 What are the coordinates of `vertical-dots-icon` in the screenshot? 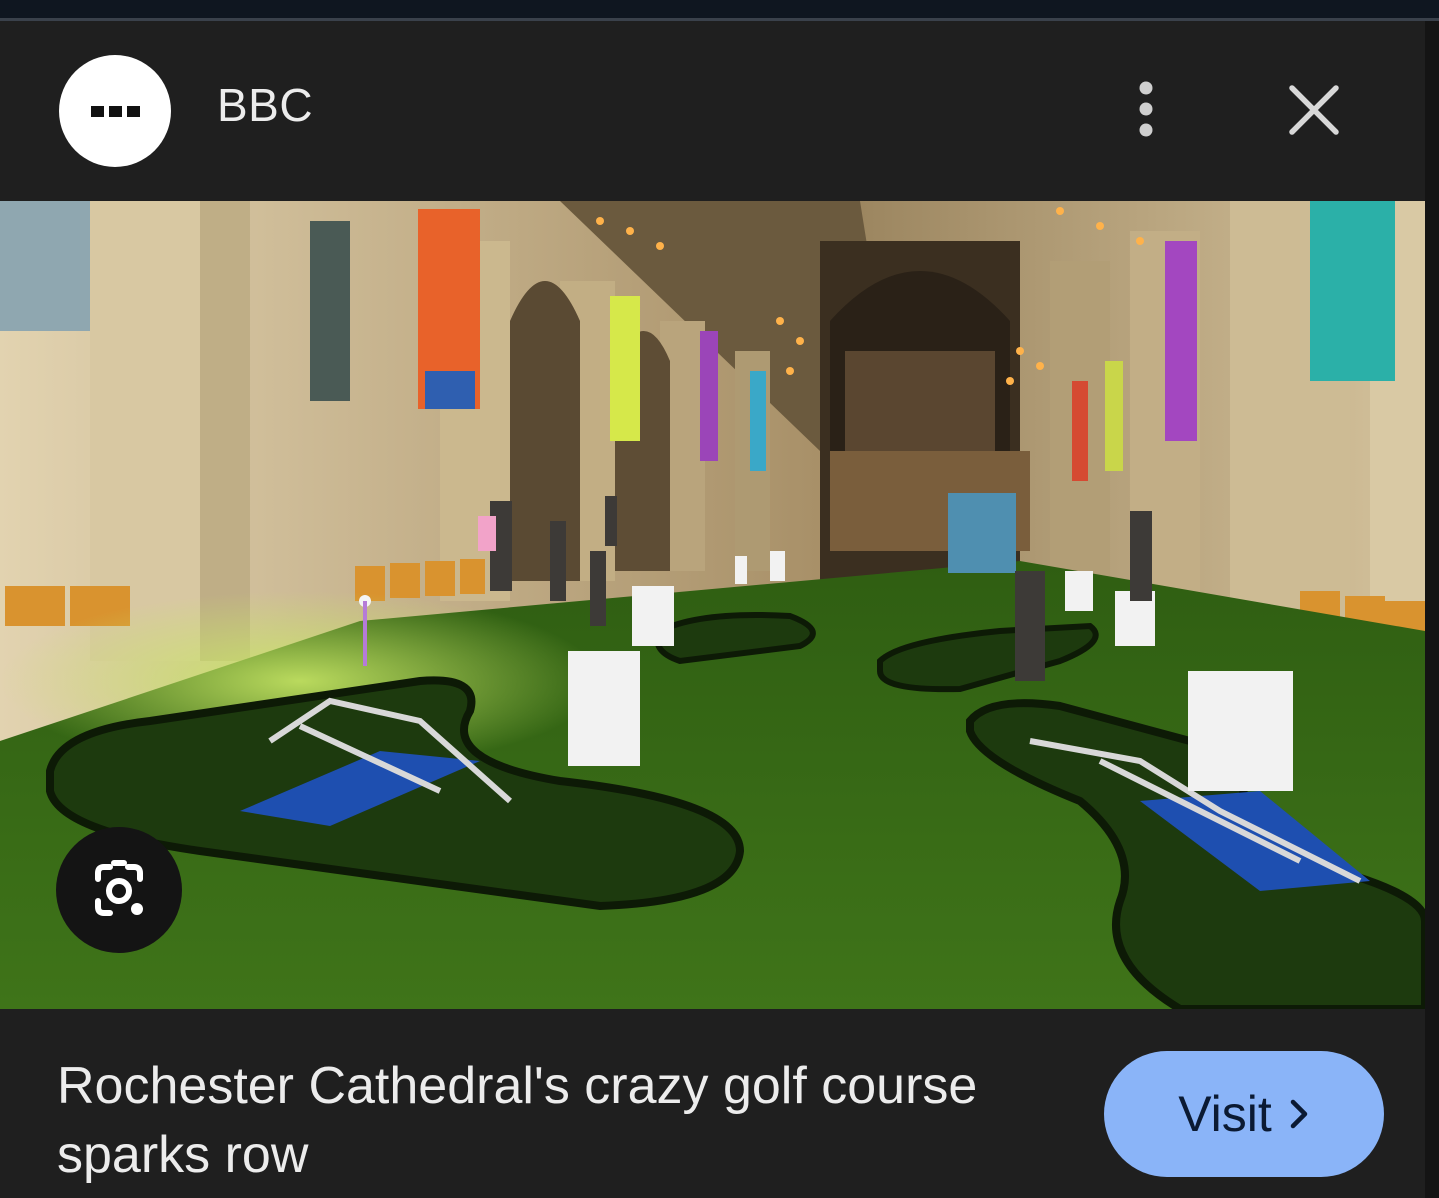 It's located at (1146, 109).